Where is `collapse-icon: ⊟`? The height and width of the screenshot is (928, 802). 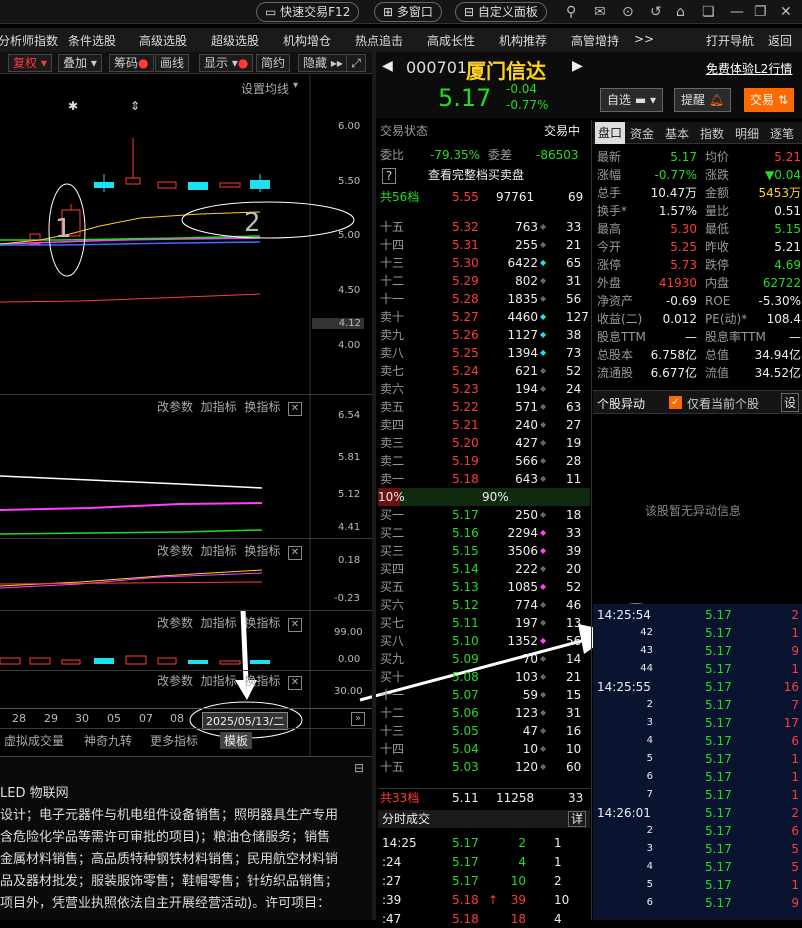
collapse-icon: ⊟ is located at coordinates (359, 768).